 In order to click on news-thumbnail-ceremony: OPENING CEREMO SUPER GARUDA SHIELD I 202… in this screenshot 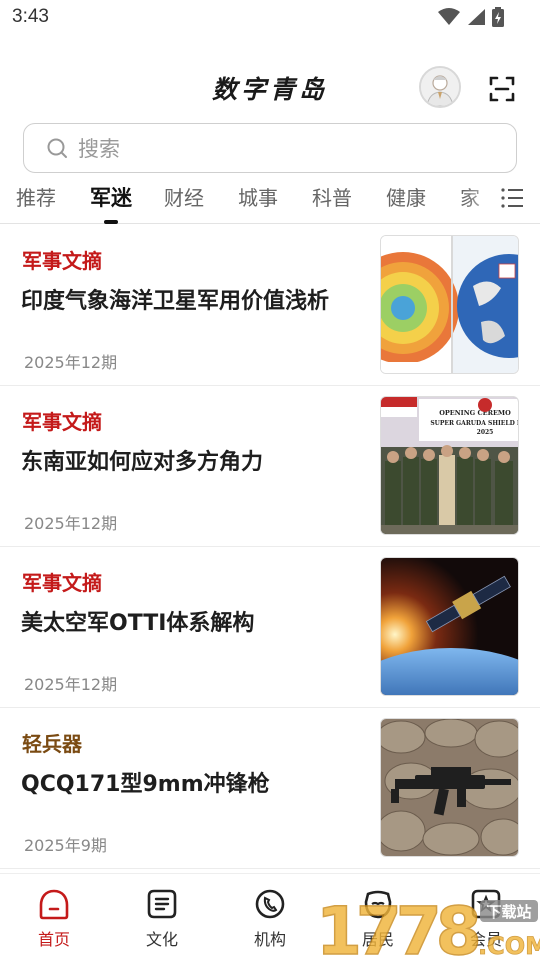, I will do `click(449, 465)`.